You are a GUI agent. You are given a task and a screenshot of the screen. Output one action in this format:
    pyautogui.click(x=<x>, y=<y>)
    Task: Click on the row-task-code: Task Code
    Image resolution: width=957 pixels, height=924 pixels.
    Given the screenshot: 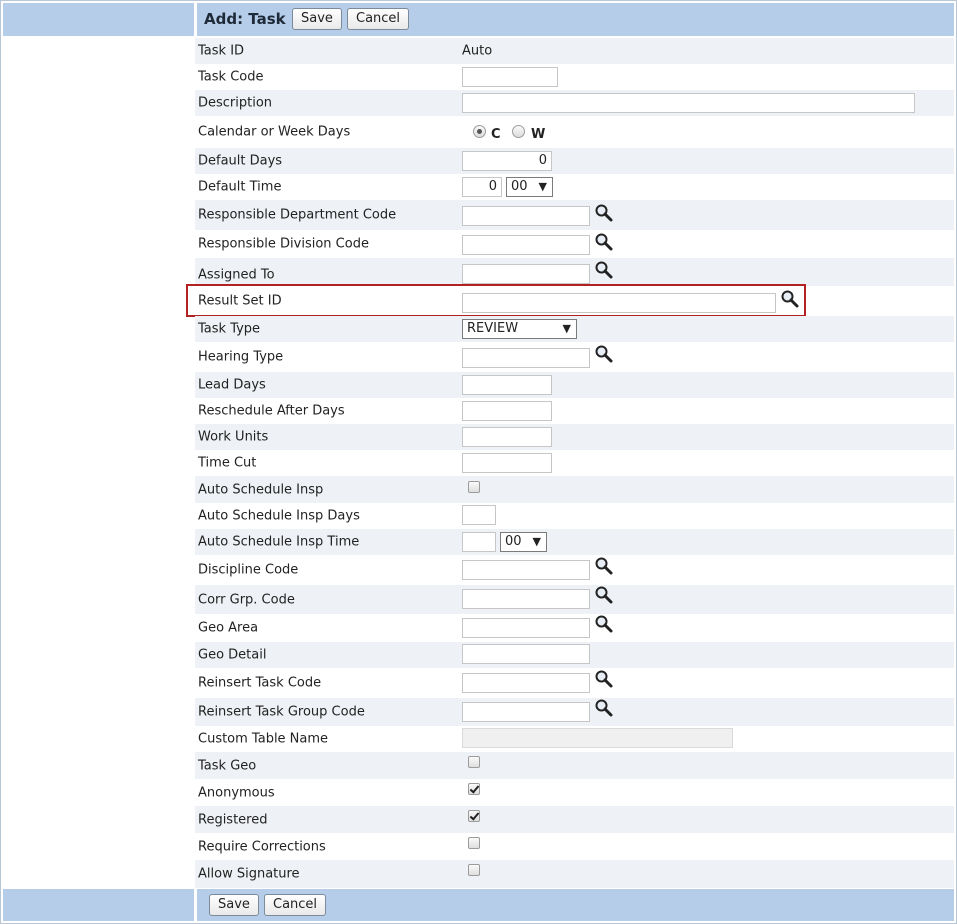 What is the action you would take?
    pyautogui.click(x=574, y=77)
    